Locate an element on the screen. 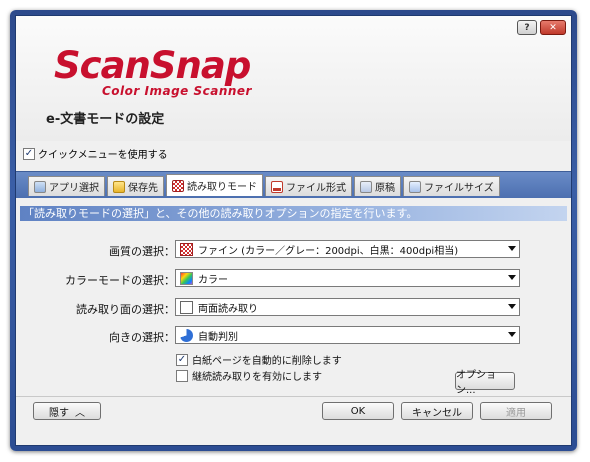  tab-file-size: ファイルサイズ is located at coordinates (451, 186).